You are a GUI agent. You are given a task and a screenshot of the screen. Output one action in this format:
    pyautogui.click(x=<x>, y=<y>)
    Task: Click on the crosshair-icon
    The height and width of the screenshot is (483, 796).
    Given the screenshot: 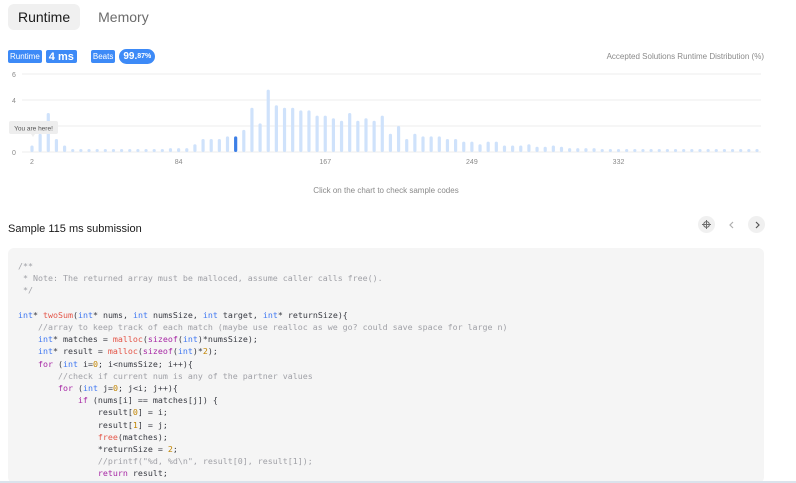 What is the action you would take?
    pyautogui.click(x=706, y=224)
    